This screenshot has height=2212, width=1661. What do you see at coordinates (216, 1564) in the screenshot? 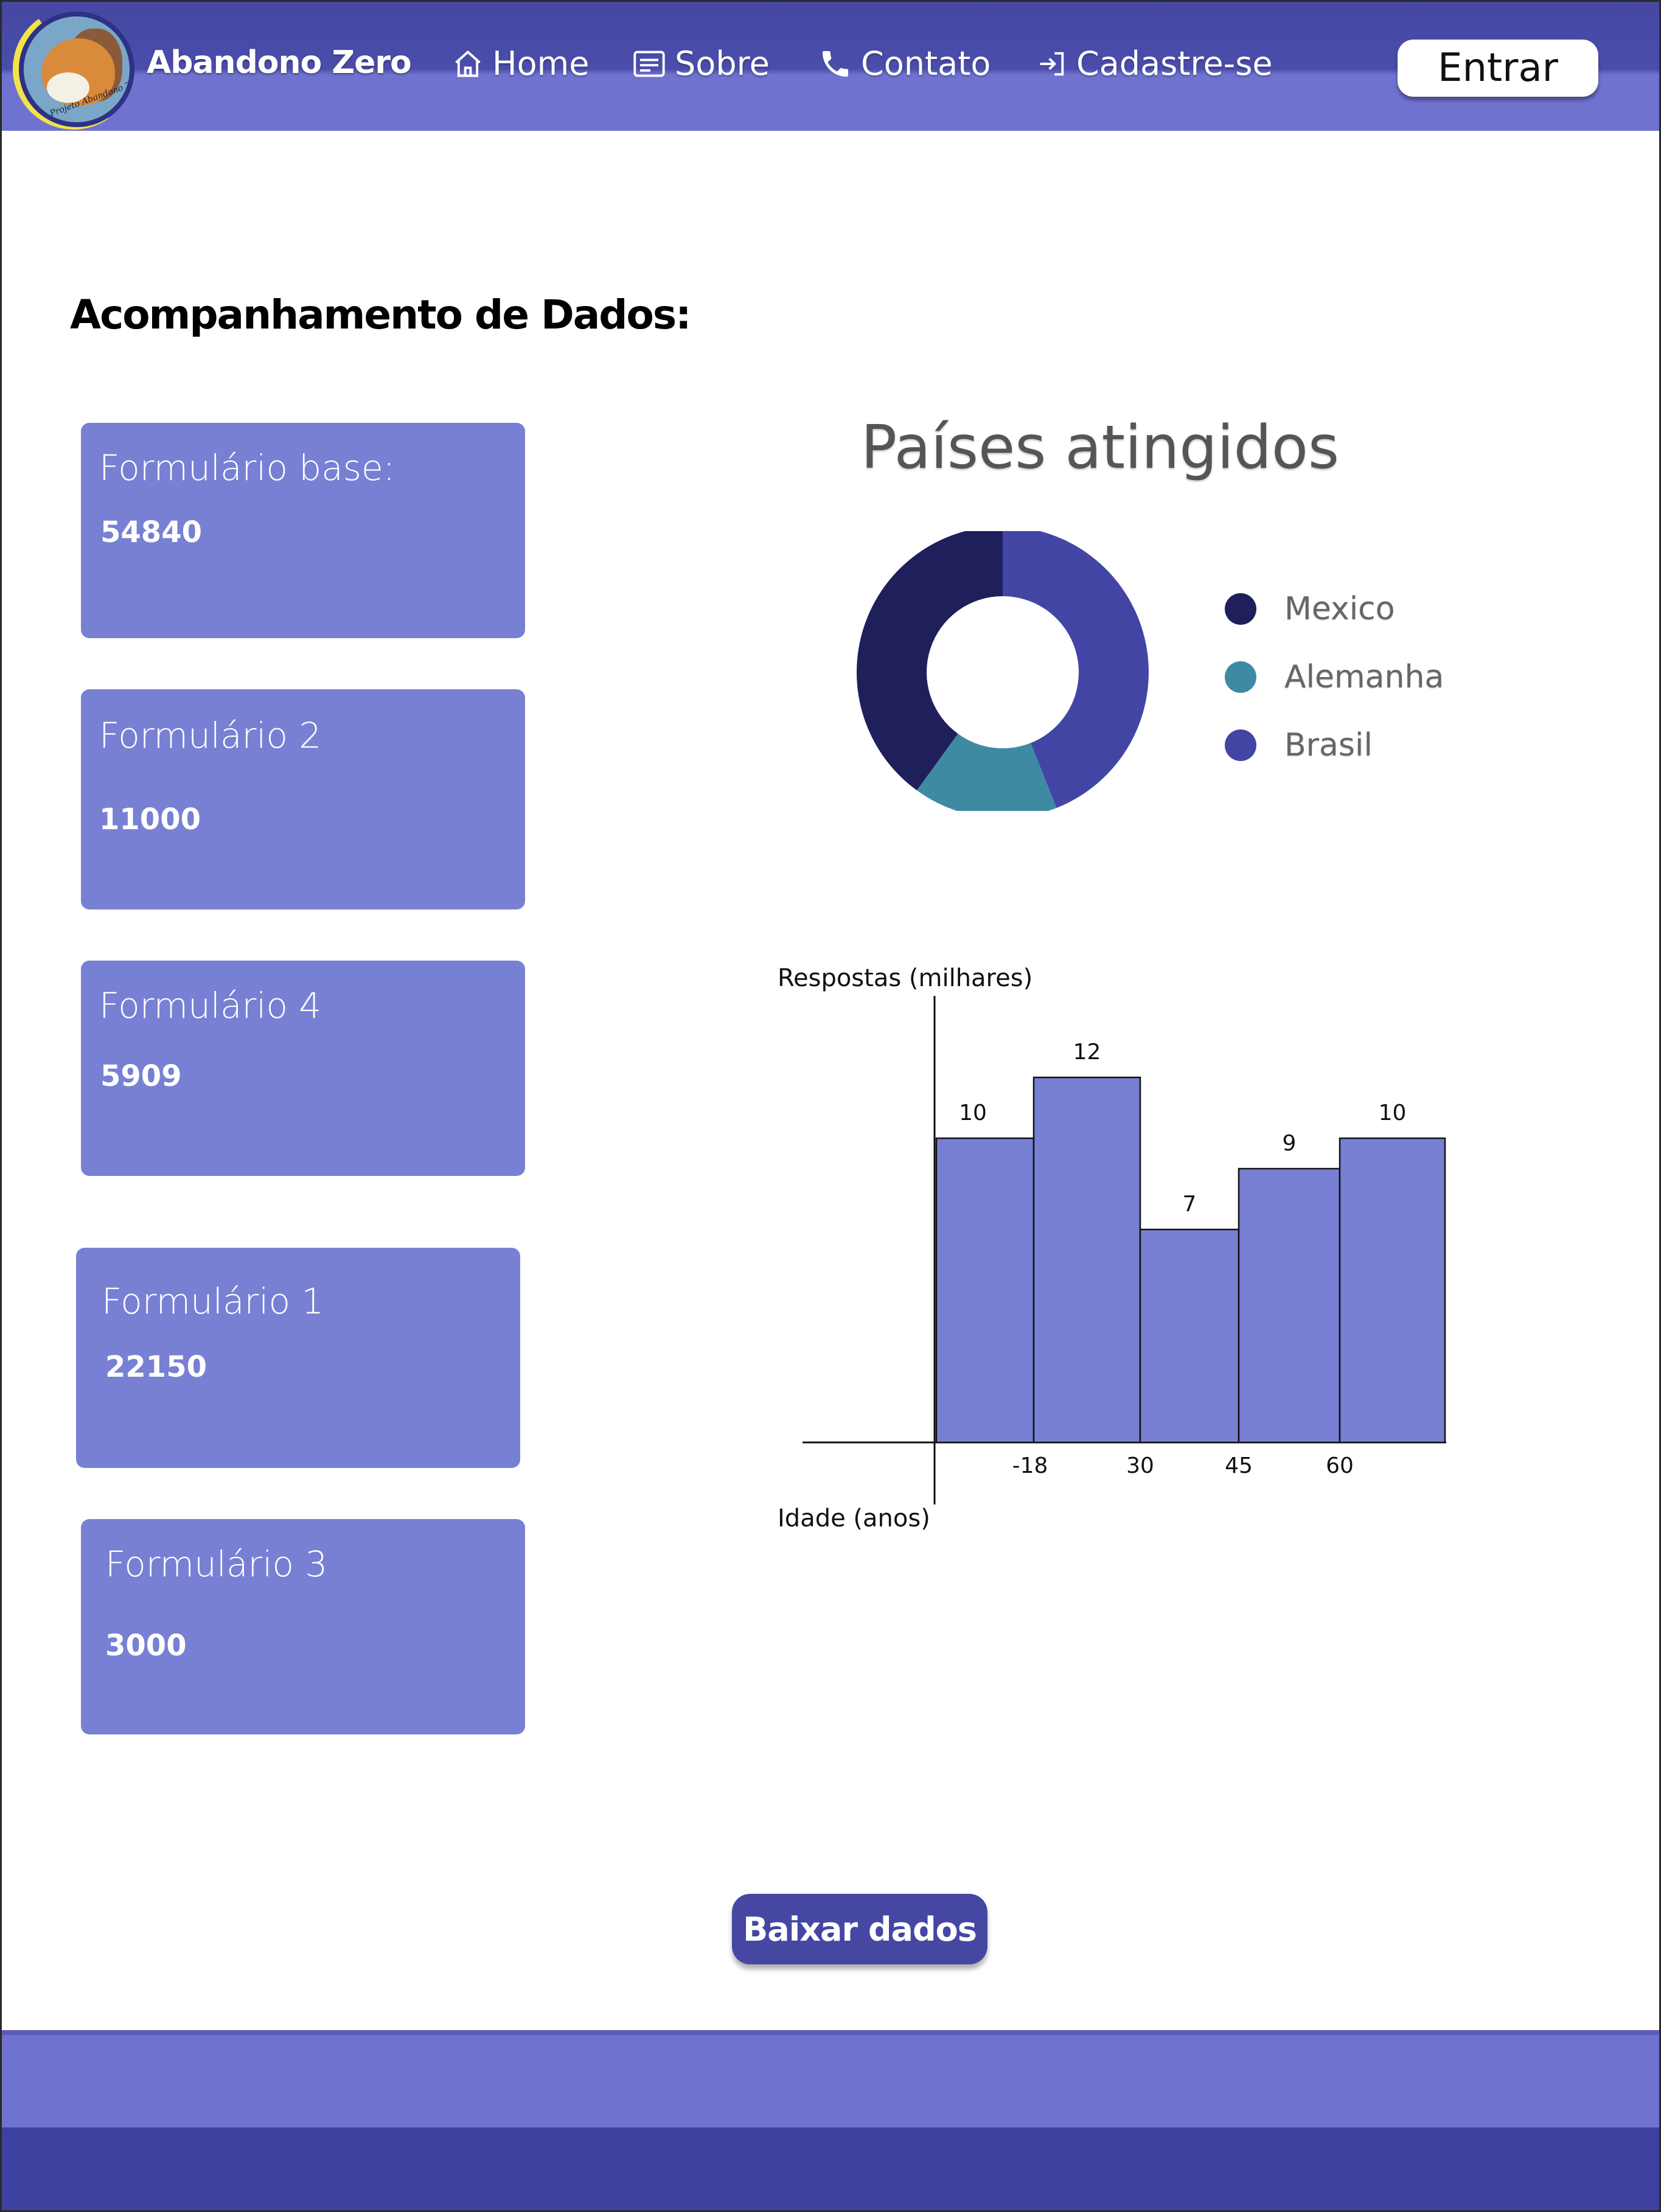
I see `stat-card-label: Formulário 3` at bounding box center [216, 1564].